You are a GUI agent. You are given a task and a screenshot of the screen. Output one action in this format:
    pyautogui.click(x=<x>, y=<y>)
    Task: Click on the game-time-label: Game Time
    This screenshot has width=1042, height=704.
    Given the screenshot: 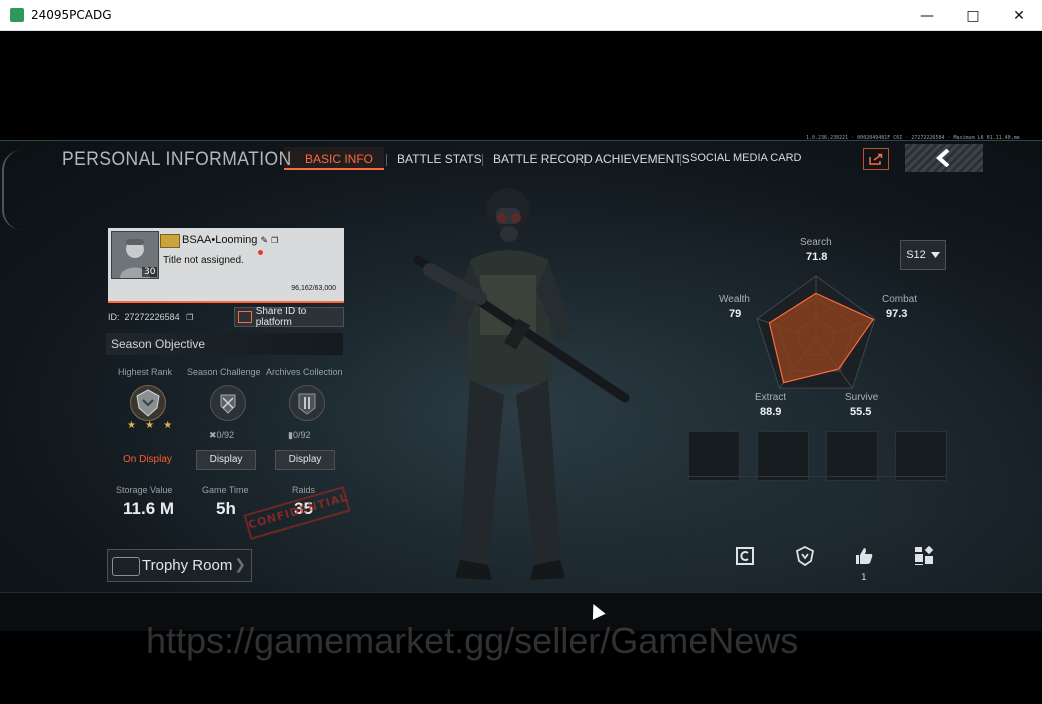 What is the action you would take?
    pyautogui.click(x=225, y=490)
    